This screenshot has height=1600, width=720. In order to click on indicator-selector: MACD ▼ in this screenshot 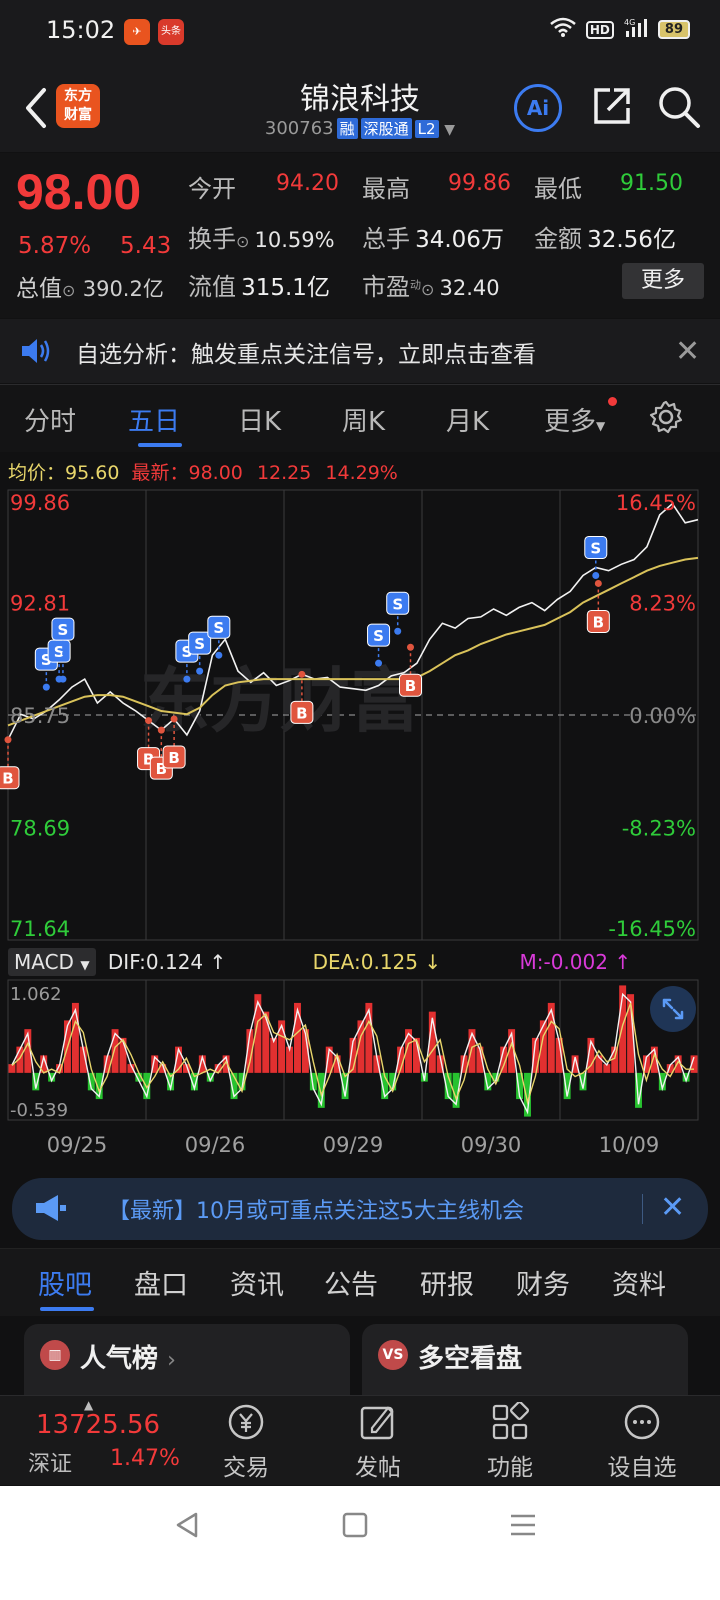, I will do `click(52, 962)`.